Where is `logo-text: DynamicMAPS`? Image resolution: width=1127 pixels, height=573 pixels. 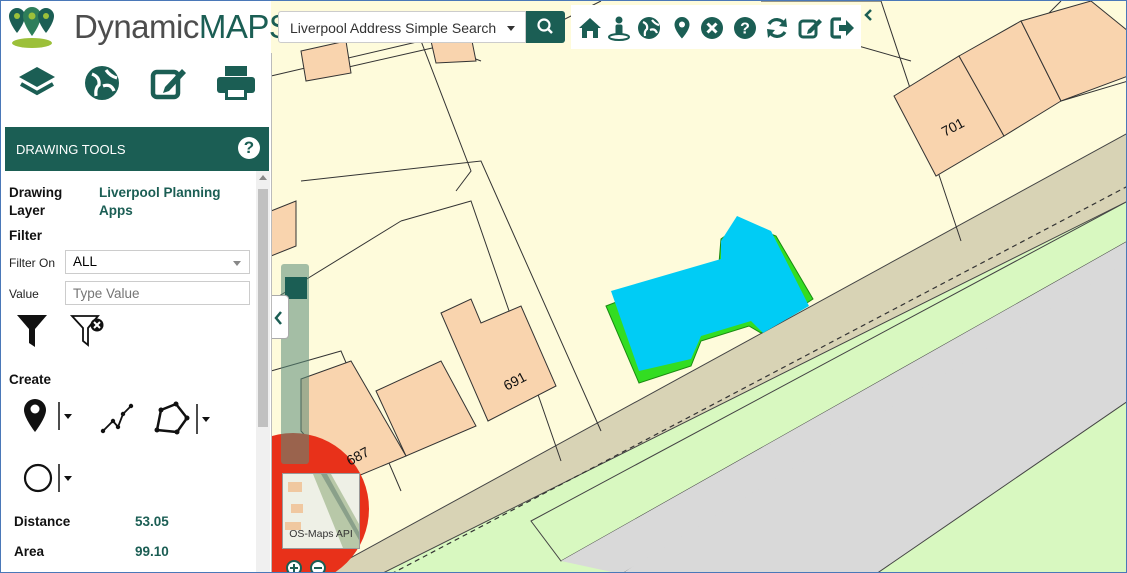
logo-text: DynamicMAPS is located at coordinates (182, 27).